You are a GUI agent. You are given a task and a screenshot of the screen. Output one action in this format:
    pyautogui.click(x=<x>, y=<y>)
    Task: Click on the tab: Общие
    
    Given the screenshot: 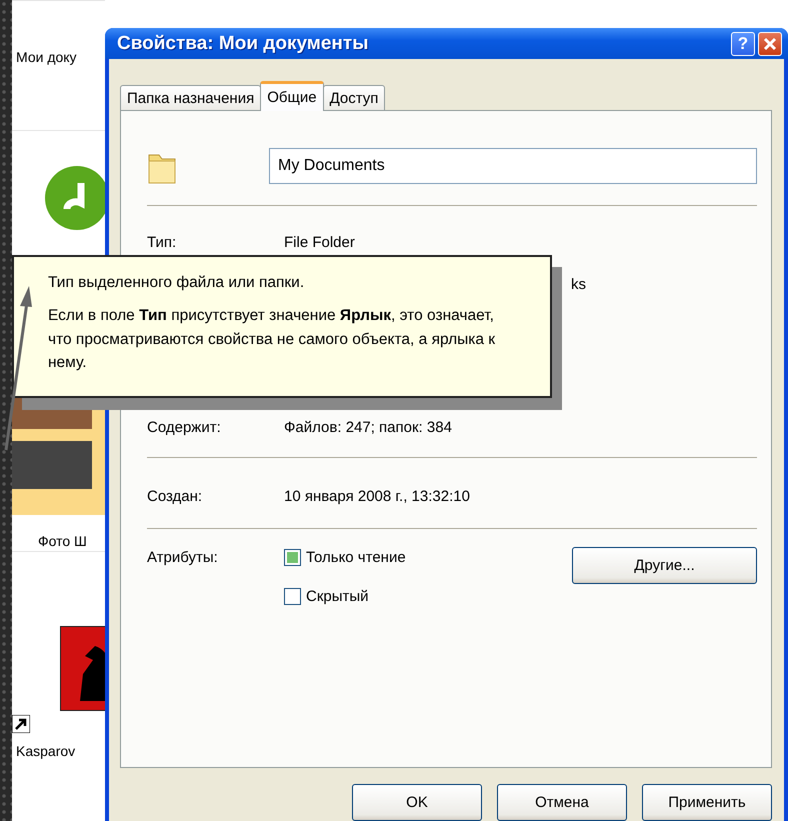 What is the action you would take?
    pyautogui.click(x=292, y=96)
    